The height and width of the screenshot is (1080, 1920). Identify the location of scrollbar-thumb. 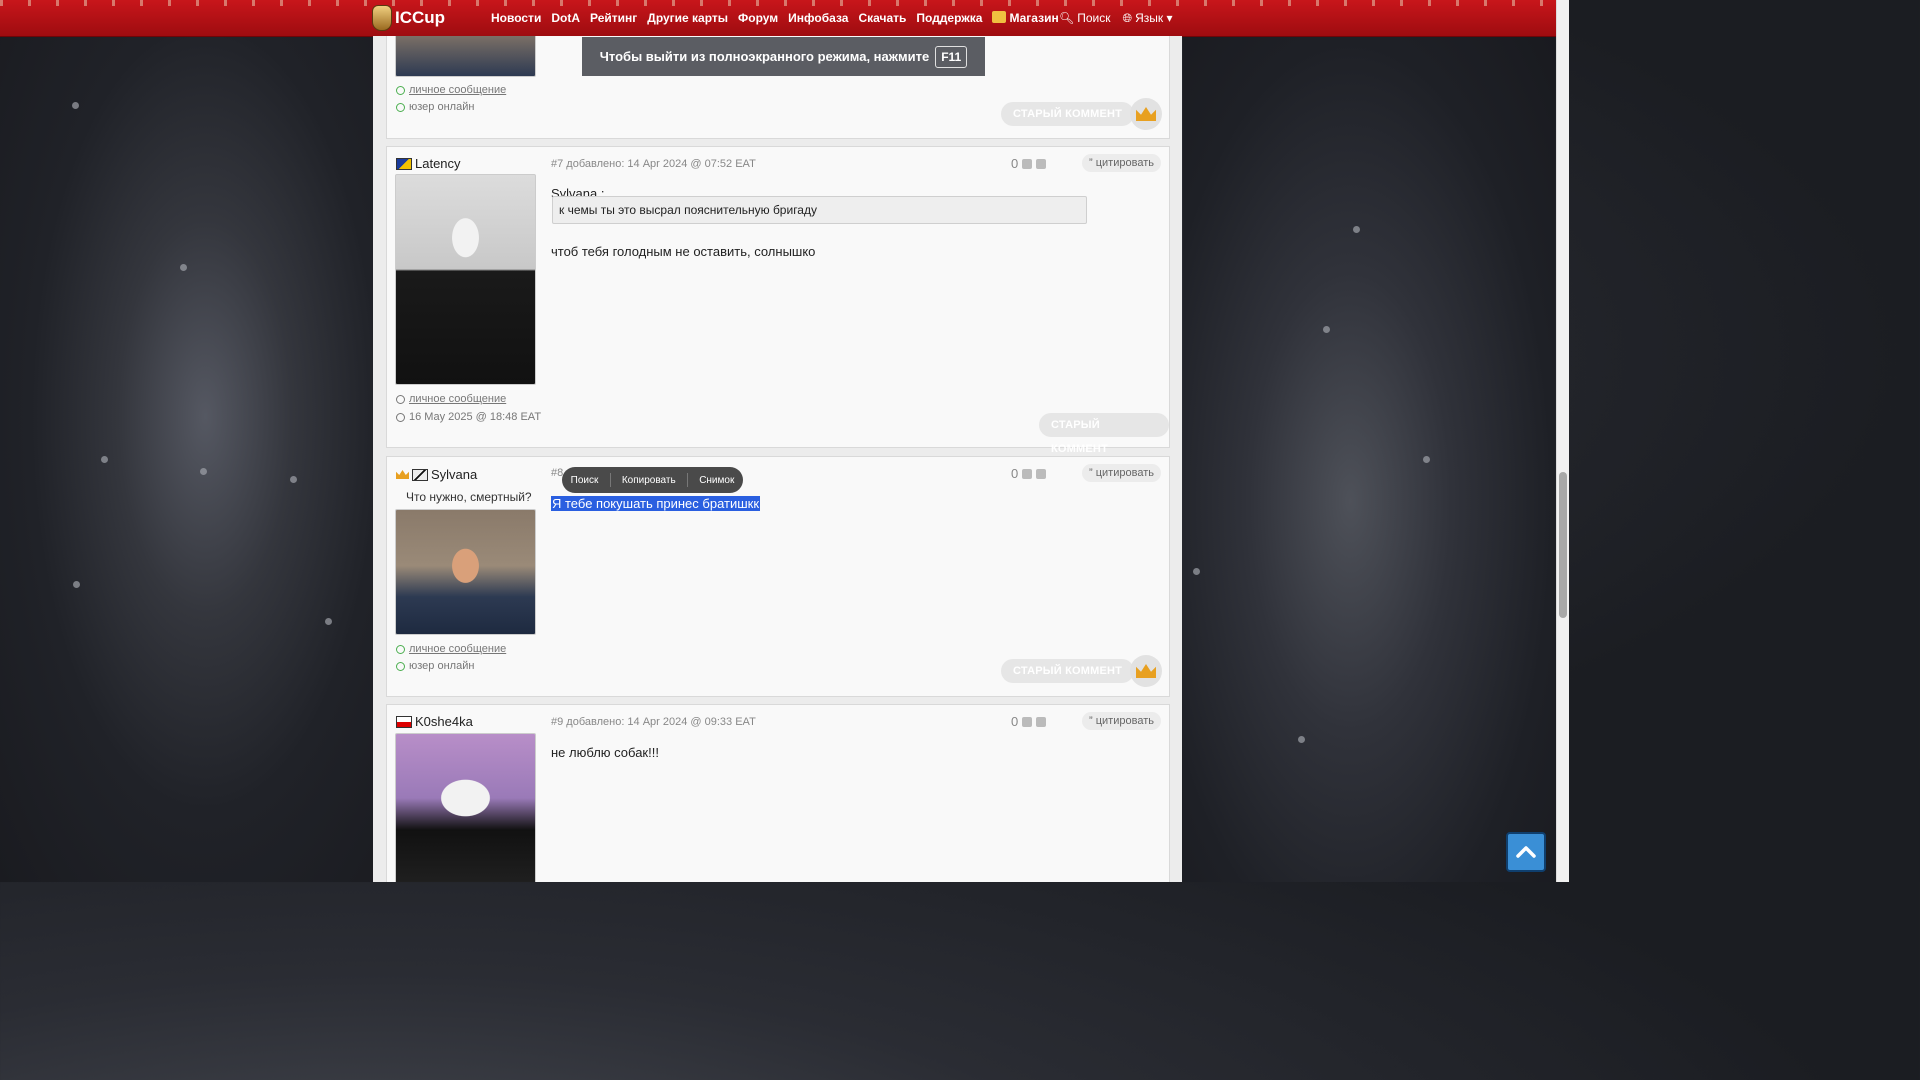
(1563, 545).